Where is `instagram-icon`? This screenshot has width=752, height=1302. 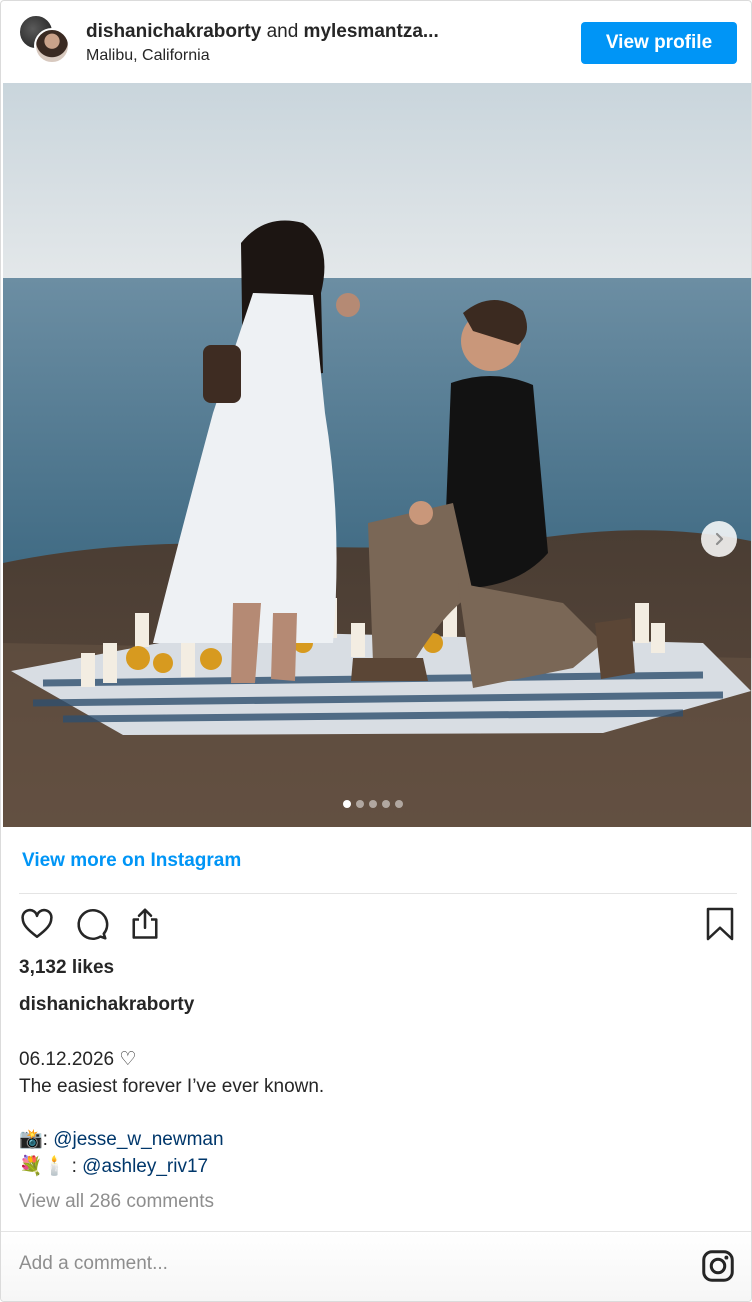 instagram-icon is located at coordinates (718, 1266).